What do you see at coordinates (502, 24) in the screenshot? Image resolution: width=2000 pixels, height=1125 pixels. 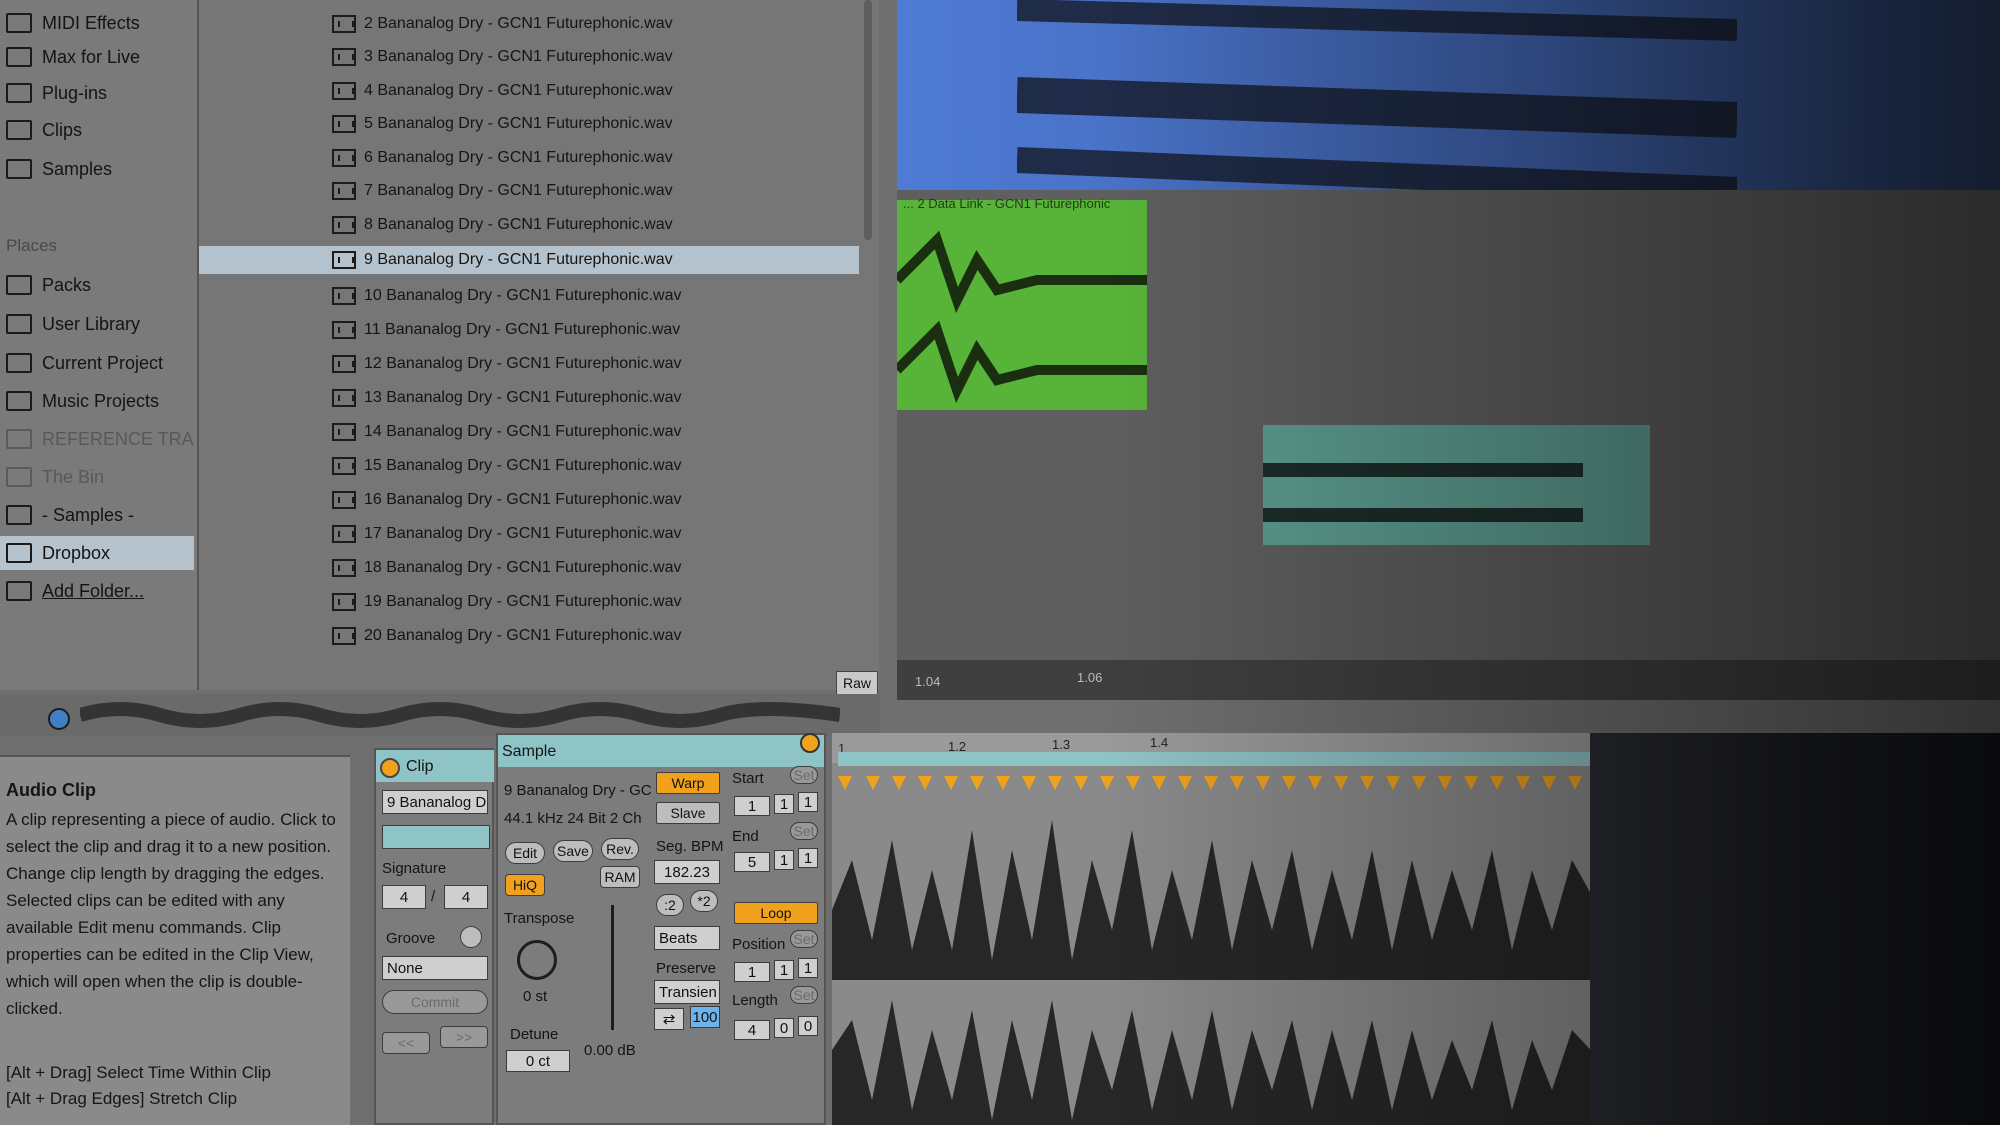 I see `file-item: 2 Bananalog Dry - GCN1 Futurephonic.wav` at bounding box center [502, 24].